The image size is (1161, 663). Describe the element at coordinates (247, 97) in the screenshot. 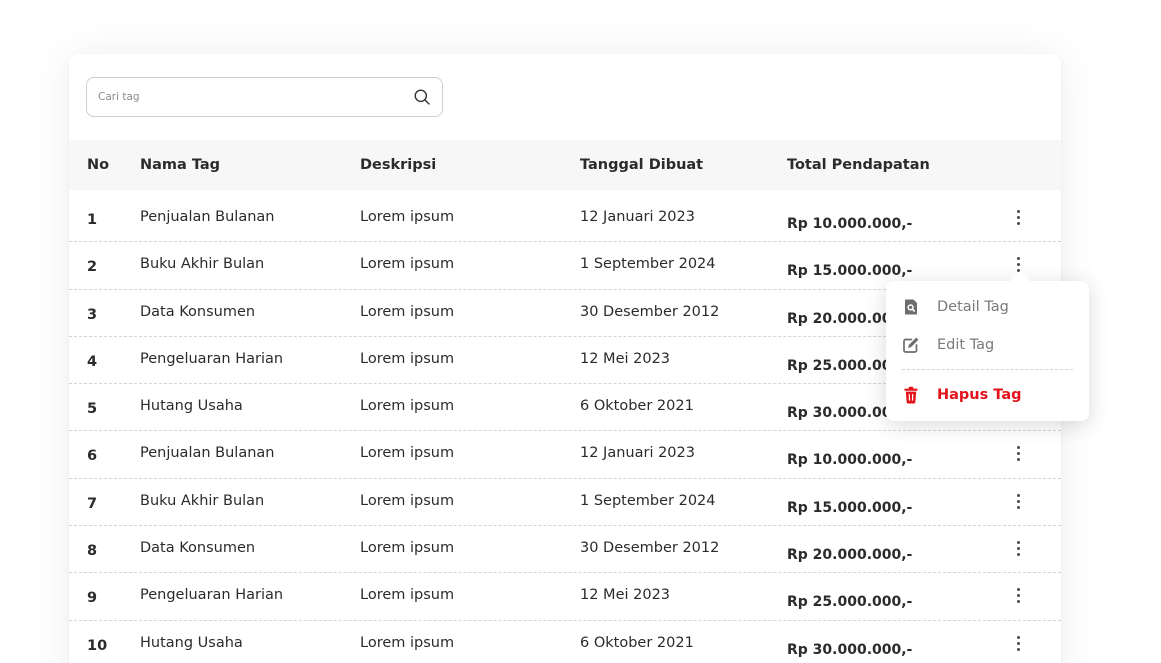

I see `search-input` at that location.